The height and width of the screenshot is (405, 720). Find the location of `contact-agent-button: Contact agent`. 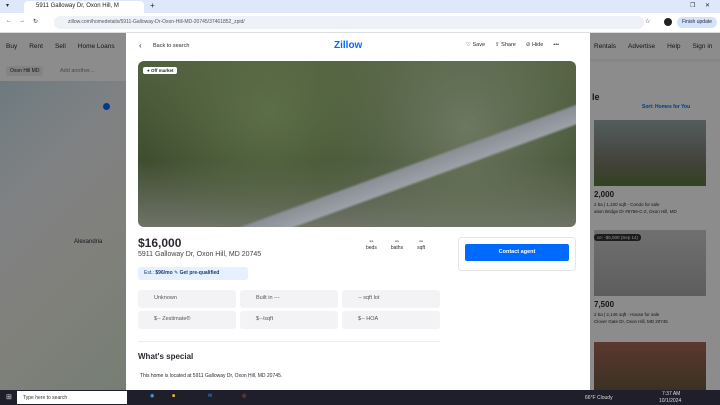

contact-agent-button: Contact agent is located at coordinates (517, 252).